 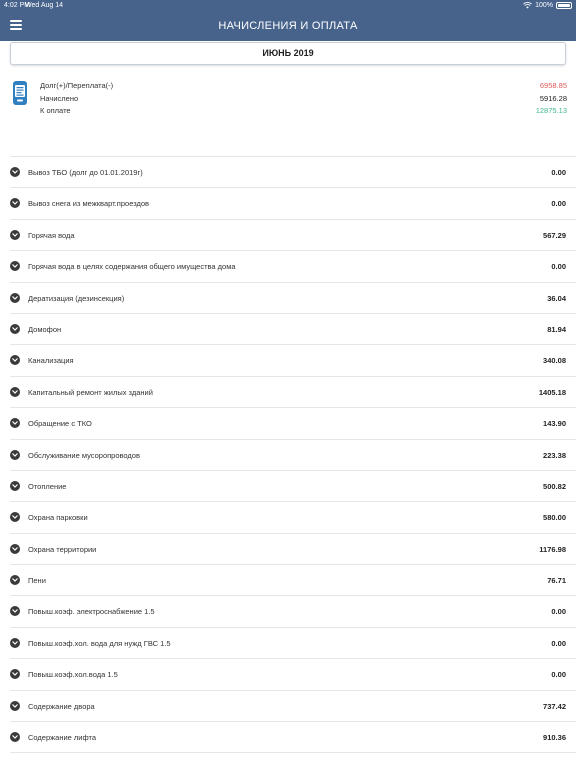 What do you see at coordinates (51, 235) in the screenshot?
I see `item-name: Горячая вода` at bounding box center [51, 235].